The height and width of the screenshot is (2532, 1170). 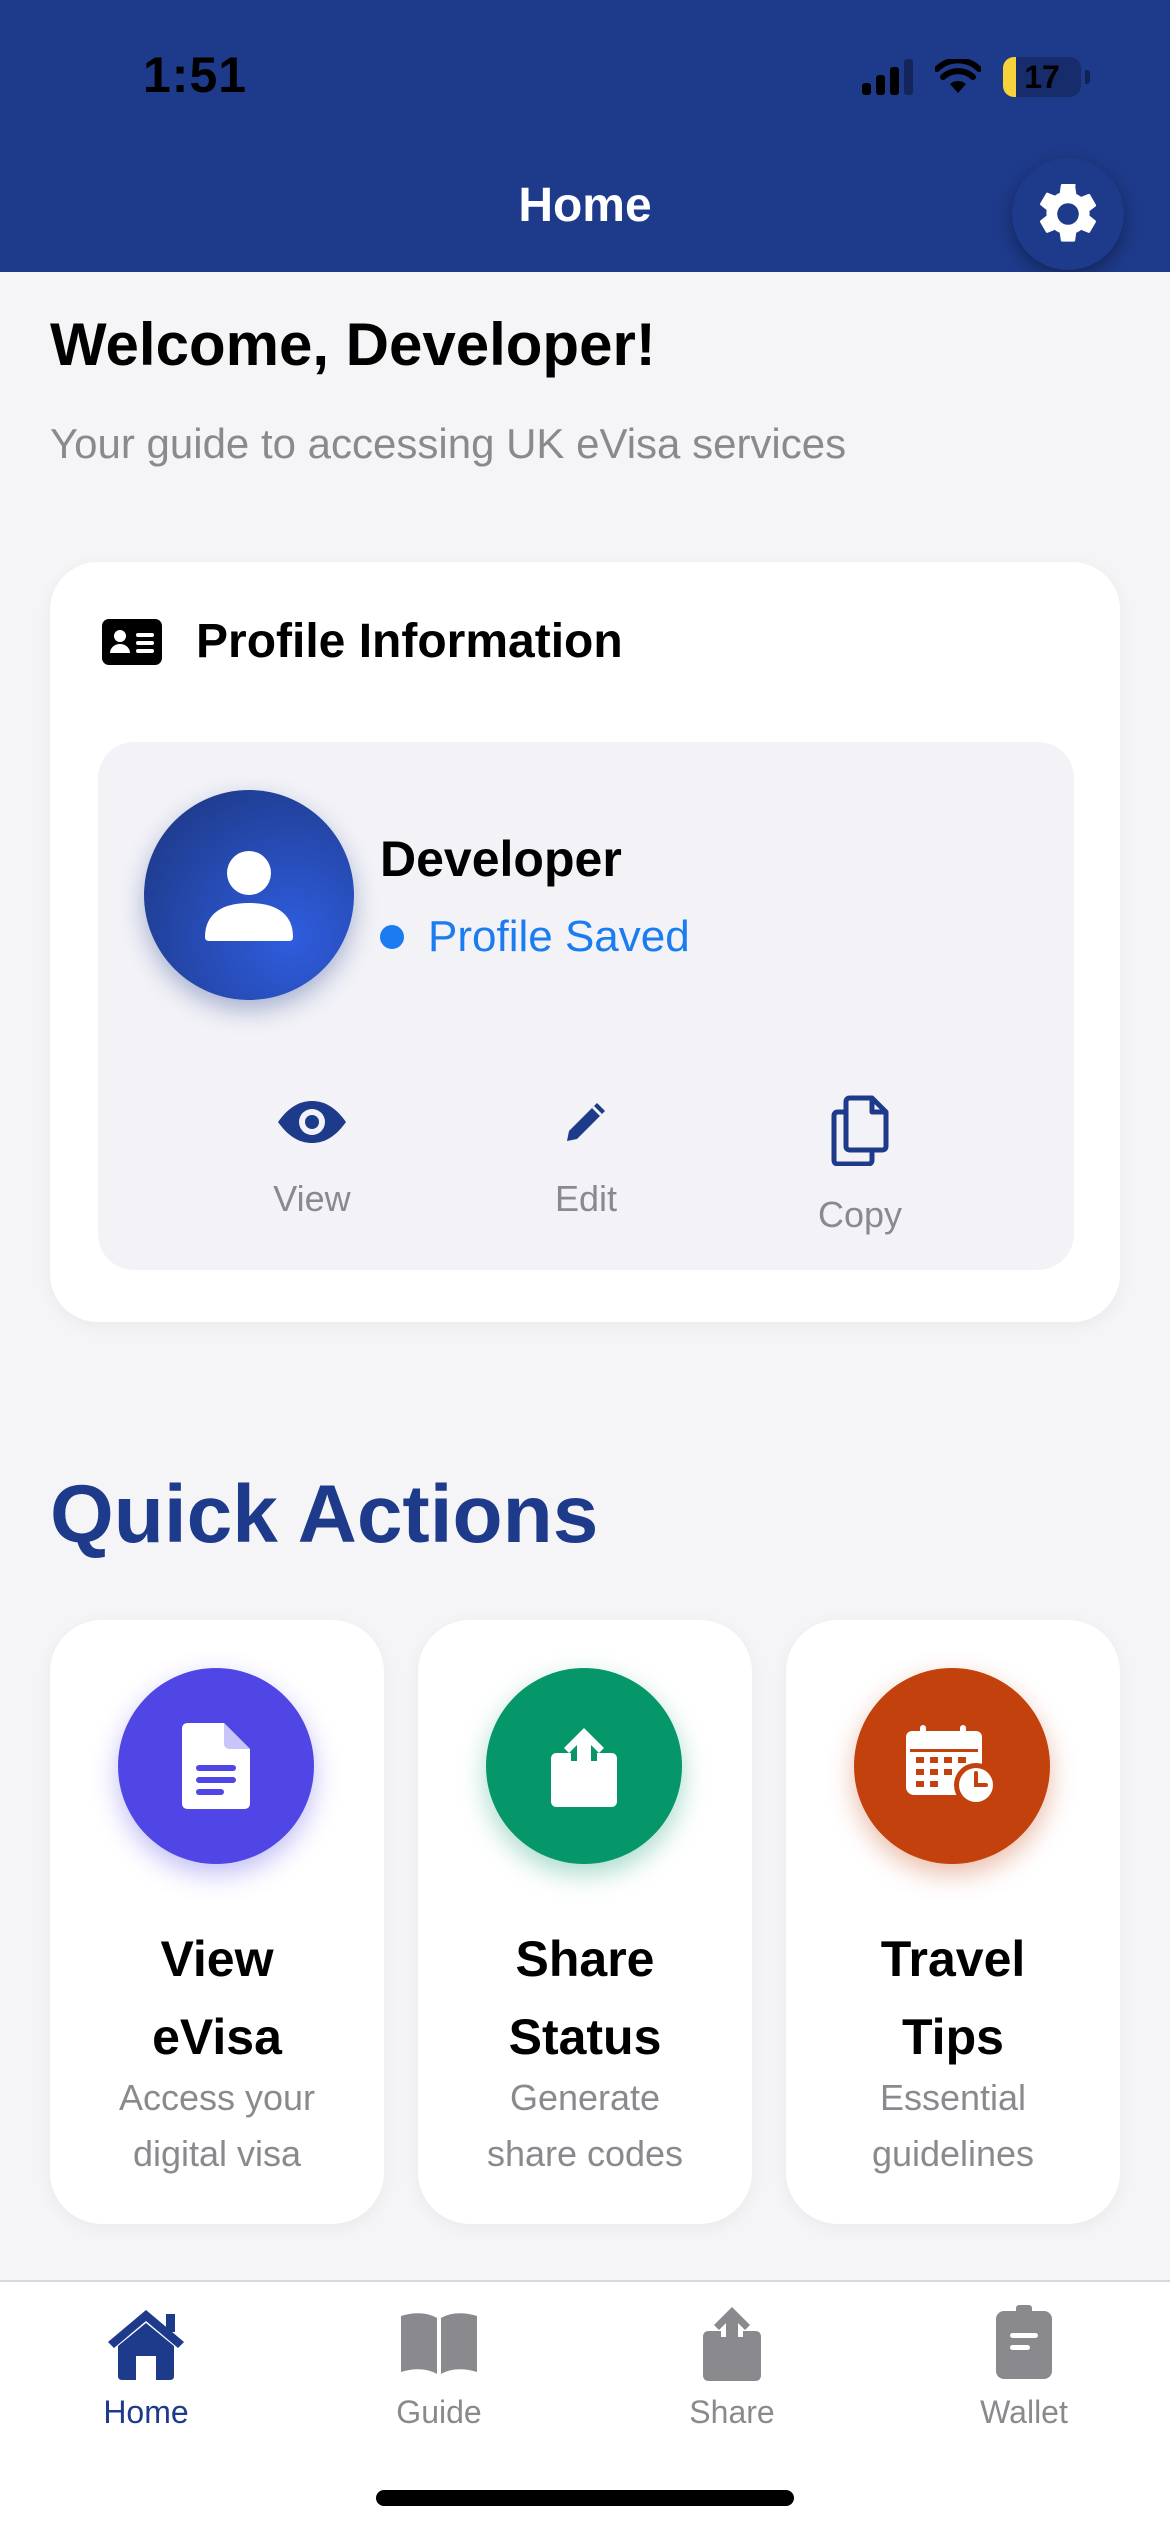 What do you see at coordinates (586, 1122) in the screenshot?
I see `pencil-icon` at bounding box center [586, 1122].